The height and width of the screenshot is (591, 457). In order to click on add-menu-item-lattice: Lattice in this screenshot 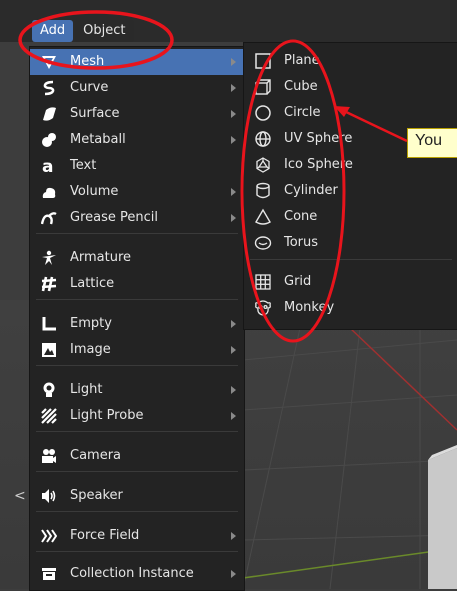, I will do `click(137, 284)`.